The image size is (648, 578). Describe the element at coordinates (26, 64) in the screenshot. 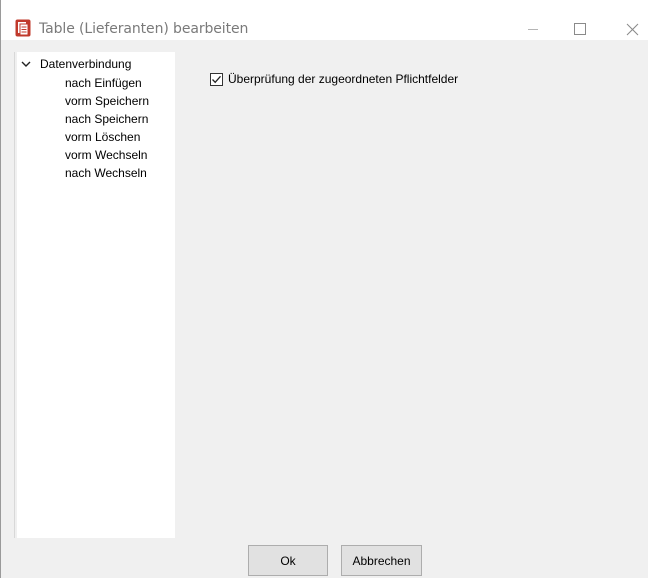

I see `chevron-down-icon` at that location.